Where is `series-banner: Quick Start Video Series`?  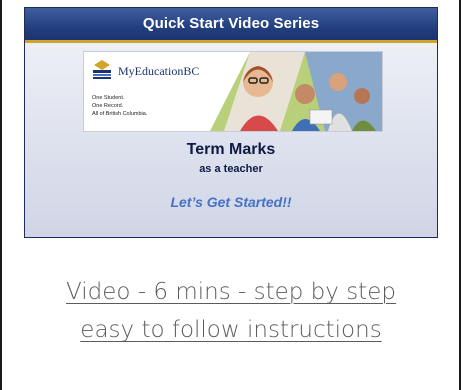
series-banner: Quick Start Video Series is located at coordinates (231, 25).